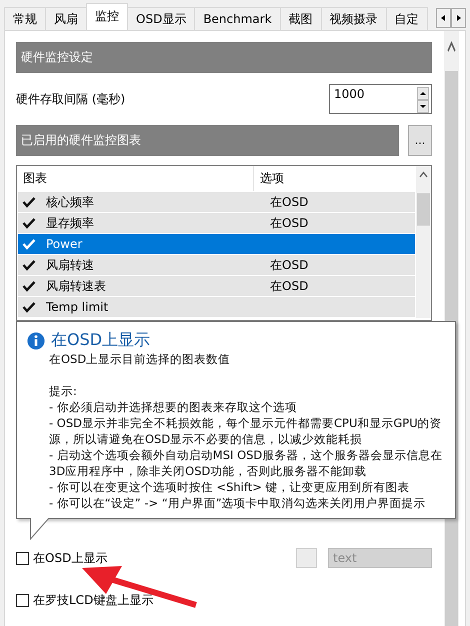 This screenshot has height=626, width=470. What do you see at coordinates (70, 558) in the screenshot?
I see `checkbox-label: 在OSD上显示` at bounding box center [70, 558].